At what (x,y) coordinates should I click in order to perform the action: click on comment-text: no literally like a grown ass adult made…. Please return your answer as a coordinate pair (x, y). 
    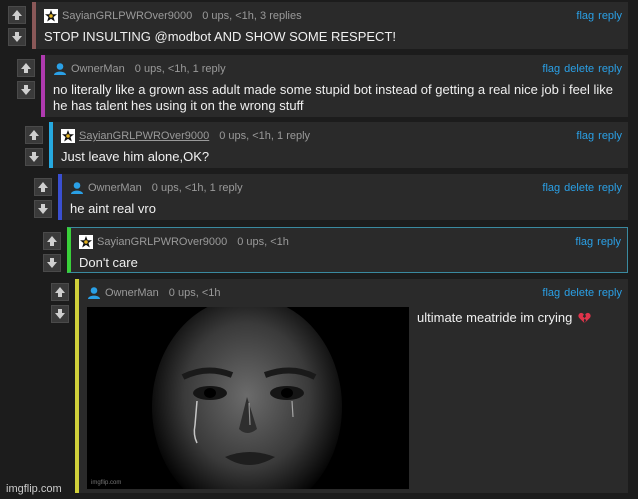
    Looking at the image, I should click on (333, 97).